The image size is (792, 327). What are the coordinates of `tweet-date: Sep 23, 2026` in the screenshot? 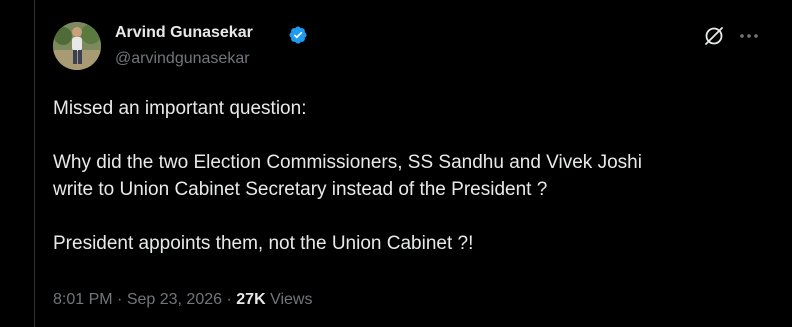 It's located at (174, 299).